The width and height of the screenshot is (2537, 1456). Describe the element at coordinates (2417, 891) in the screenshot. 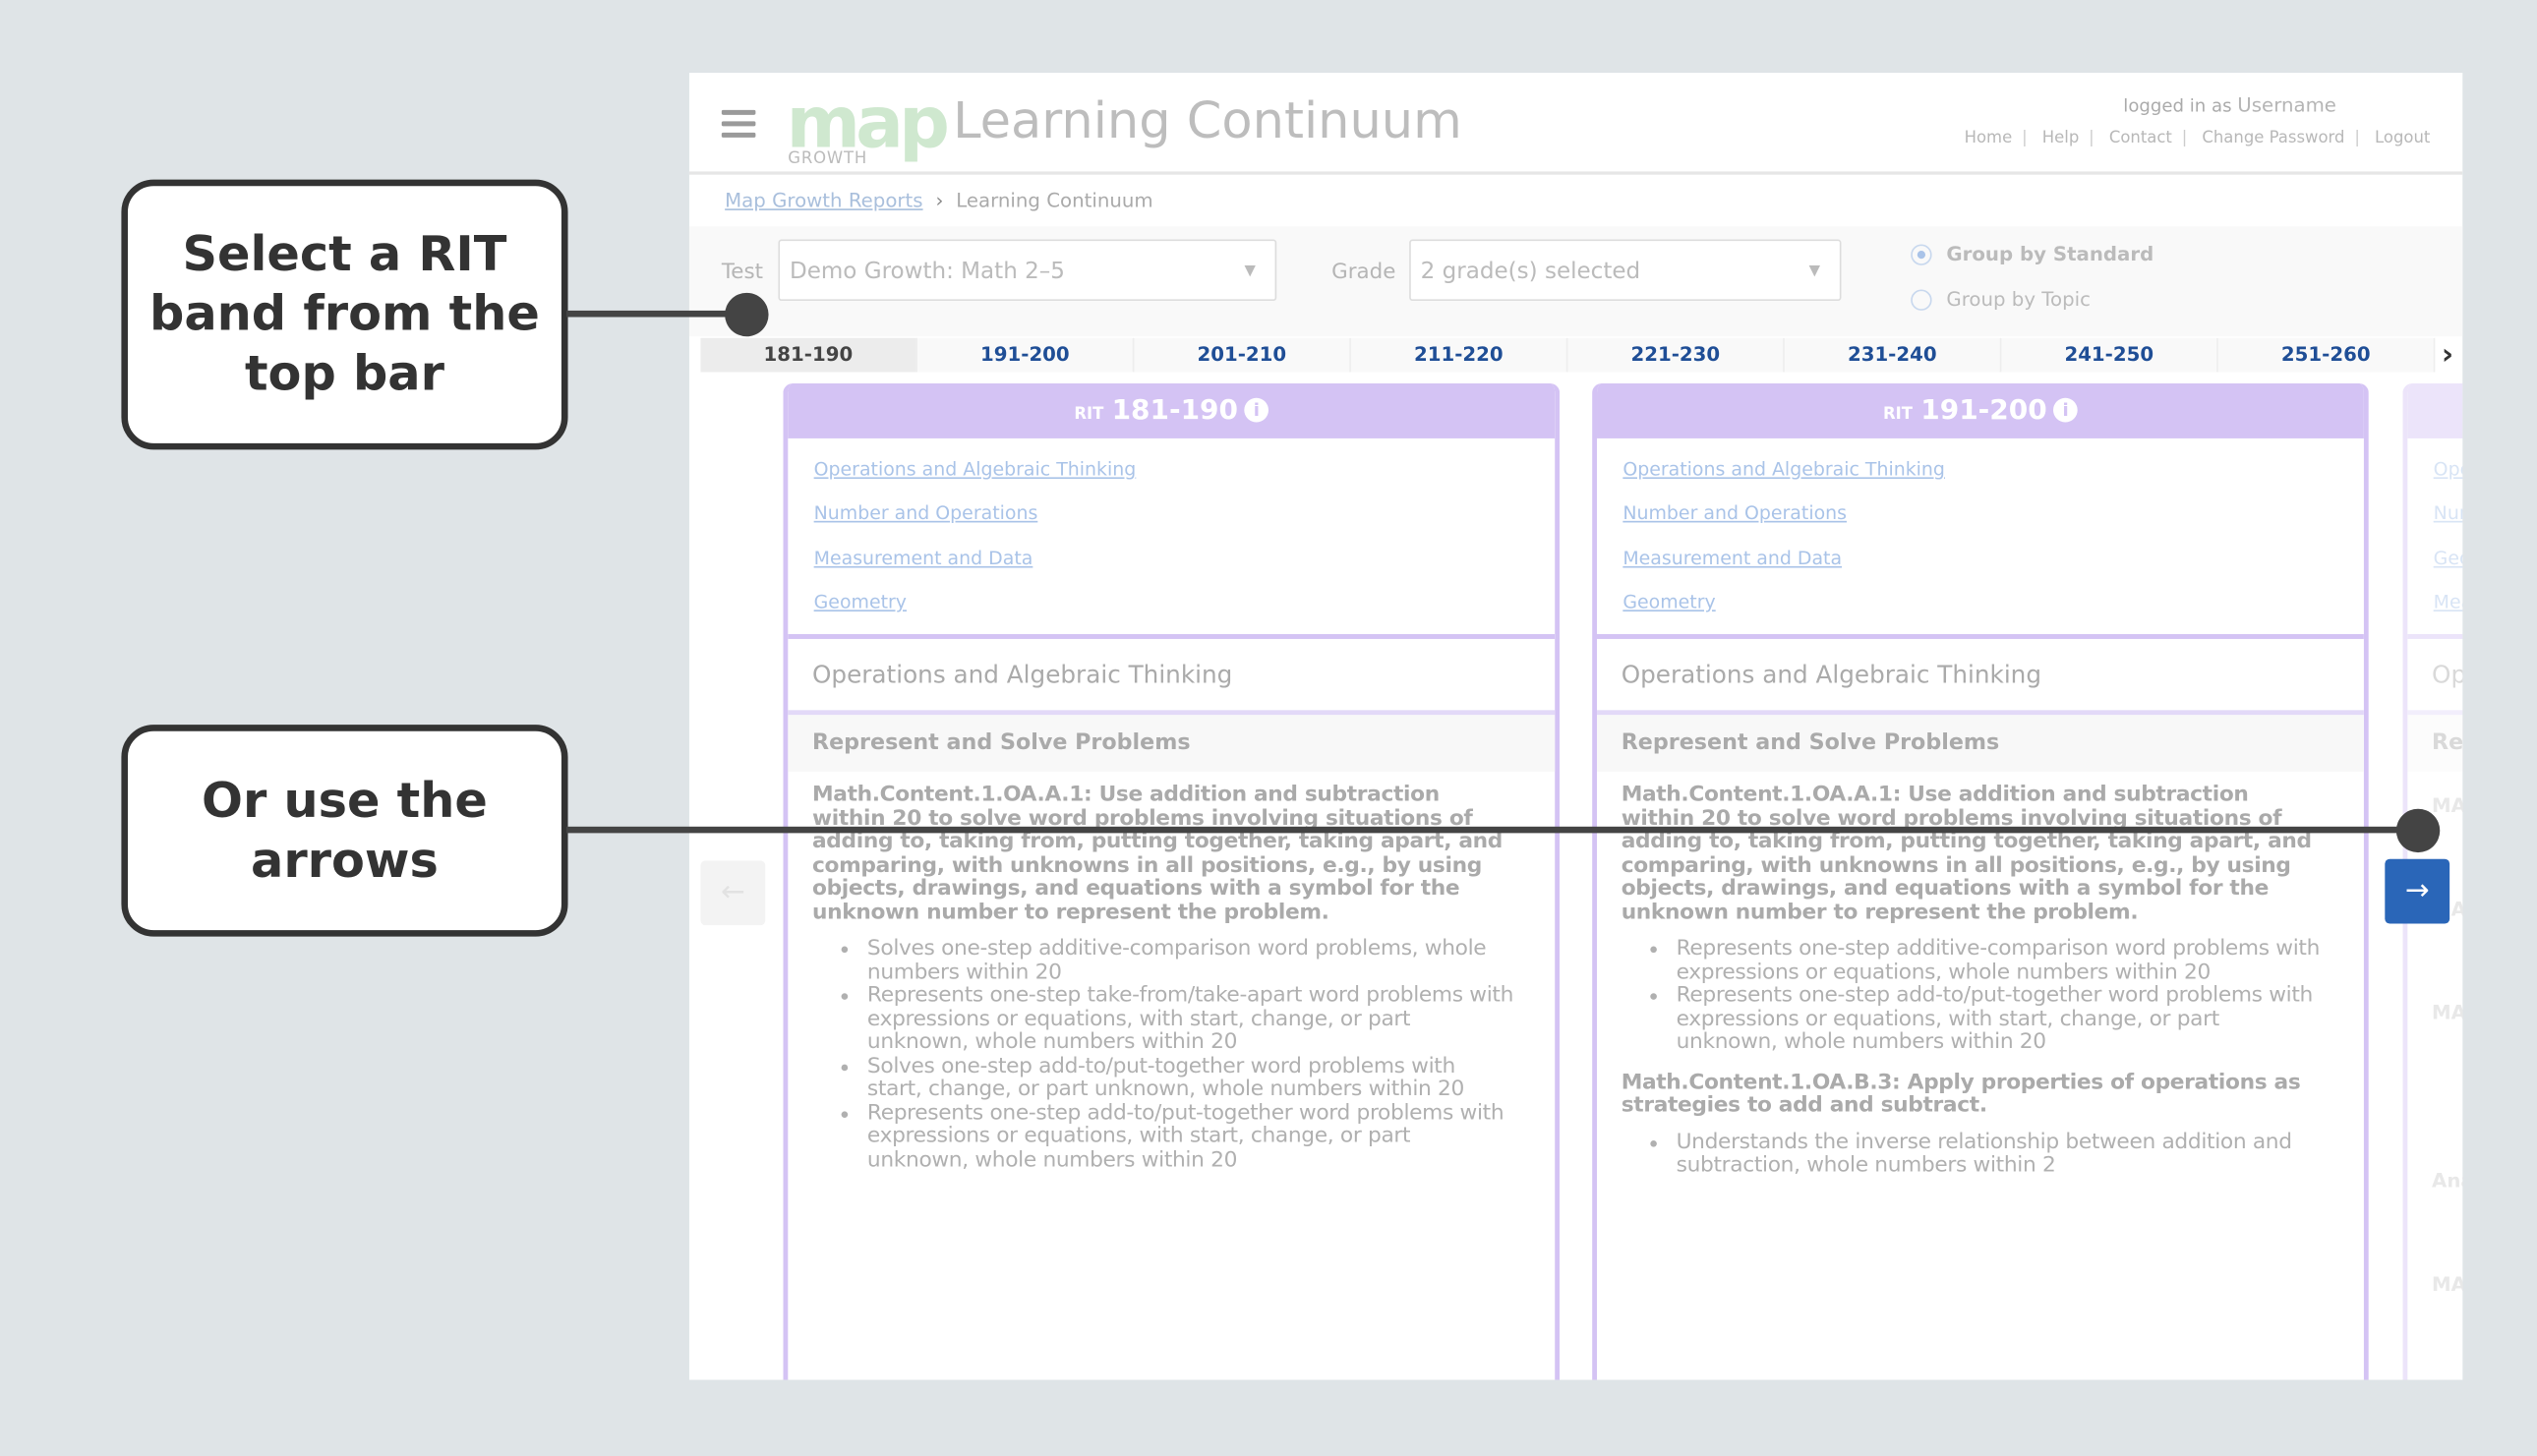

I see `arrow-right-icon: →` at that location.